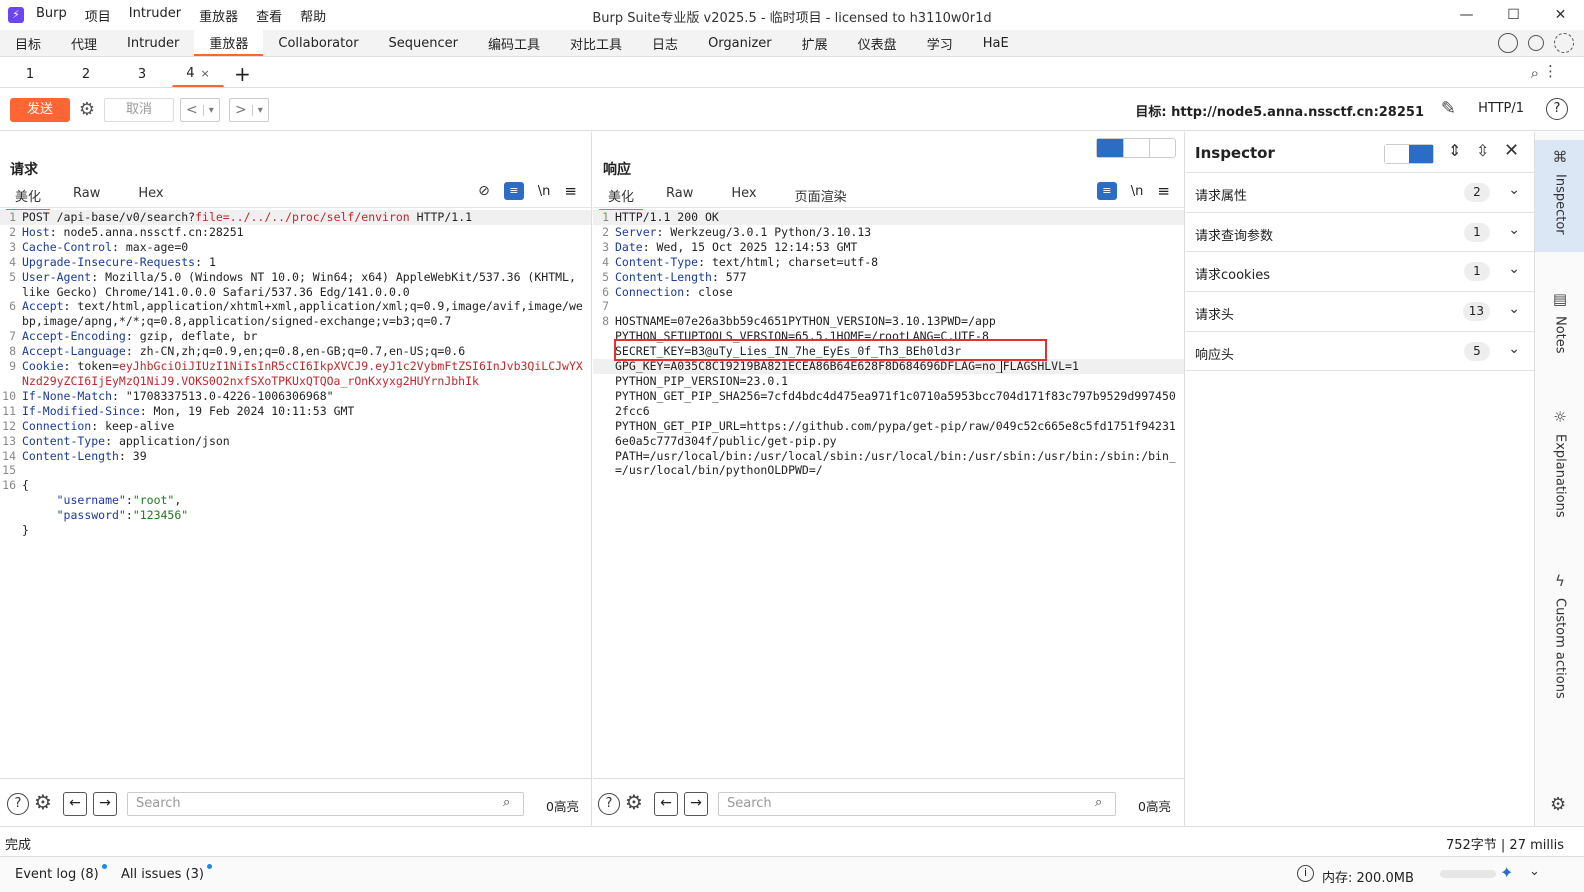 This screenshot has width=1584, height=892. I want to click on inspector-layout-right-icon, so click(1421, 154).